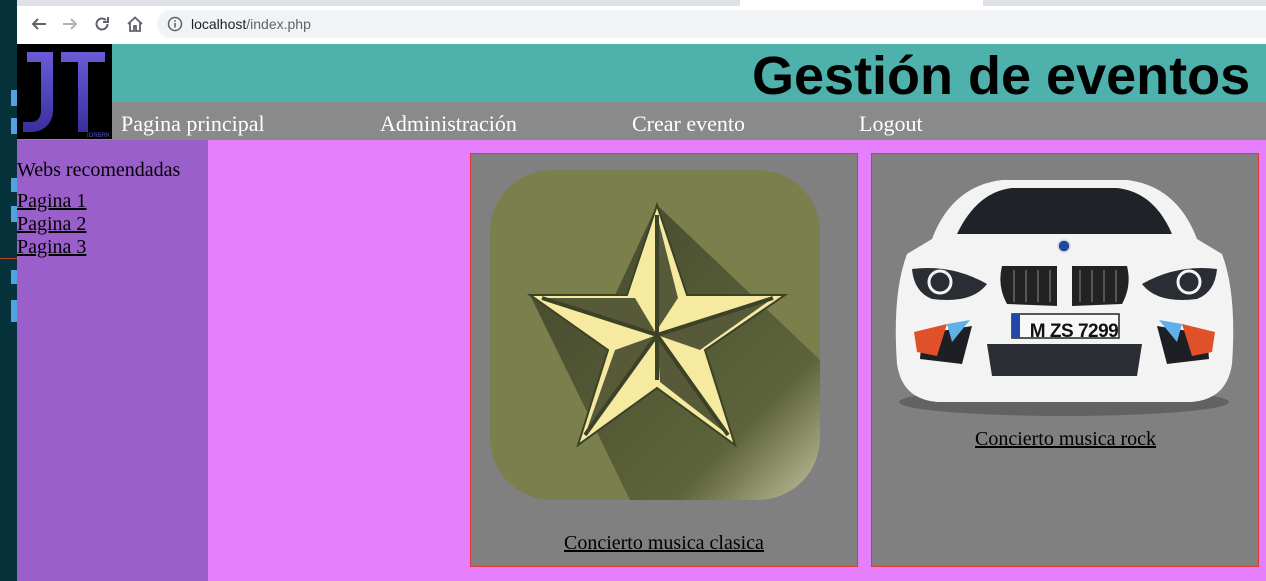 Image resolution: width=1266 pixels, height=581 pixels. What do you see at coordinates (861, 3) in the screenshot?
I see `active-tab` at bounding box center [861, 3].